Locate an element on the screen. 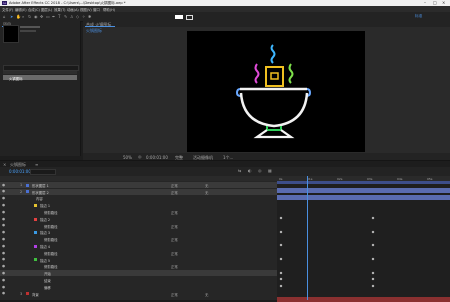 This screenshot has width=450, height=302. maximize-icon: □ is located at coordinates (435, 2).